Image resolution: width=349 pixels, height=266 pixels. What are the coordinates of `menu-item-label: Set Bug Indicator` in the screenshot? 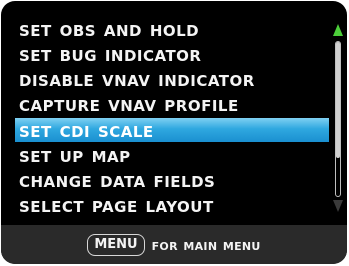 It's located at (110, 54).